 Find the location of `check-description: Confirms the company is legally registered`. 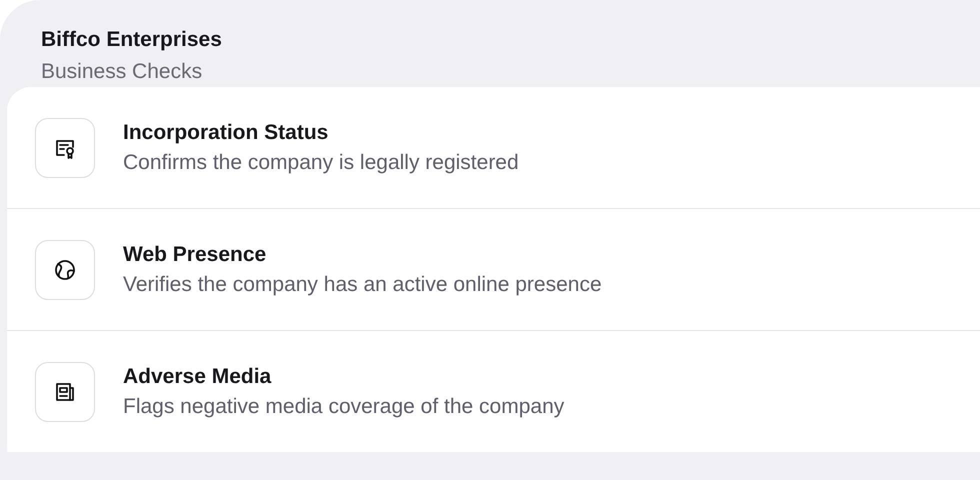

check-description: Confirms the company is legally registered is located at coordinates (321, 162).